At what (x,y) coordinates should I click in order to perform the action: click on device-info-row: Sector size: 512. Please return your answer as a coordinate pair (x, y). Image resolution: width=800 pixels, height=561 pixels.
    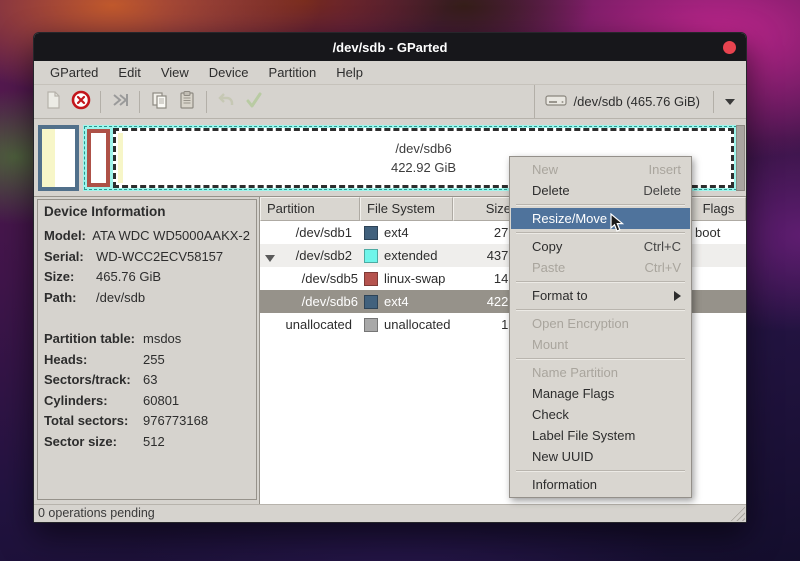
    Looking at the image, I should click on (147, 442).